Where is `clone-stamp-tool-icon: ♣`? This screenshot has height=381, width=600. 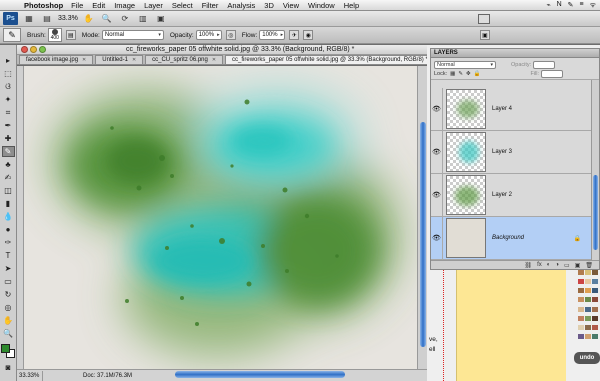
clone-stamp-tool-icon: ♣ is located at coordinates (8, 164).